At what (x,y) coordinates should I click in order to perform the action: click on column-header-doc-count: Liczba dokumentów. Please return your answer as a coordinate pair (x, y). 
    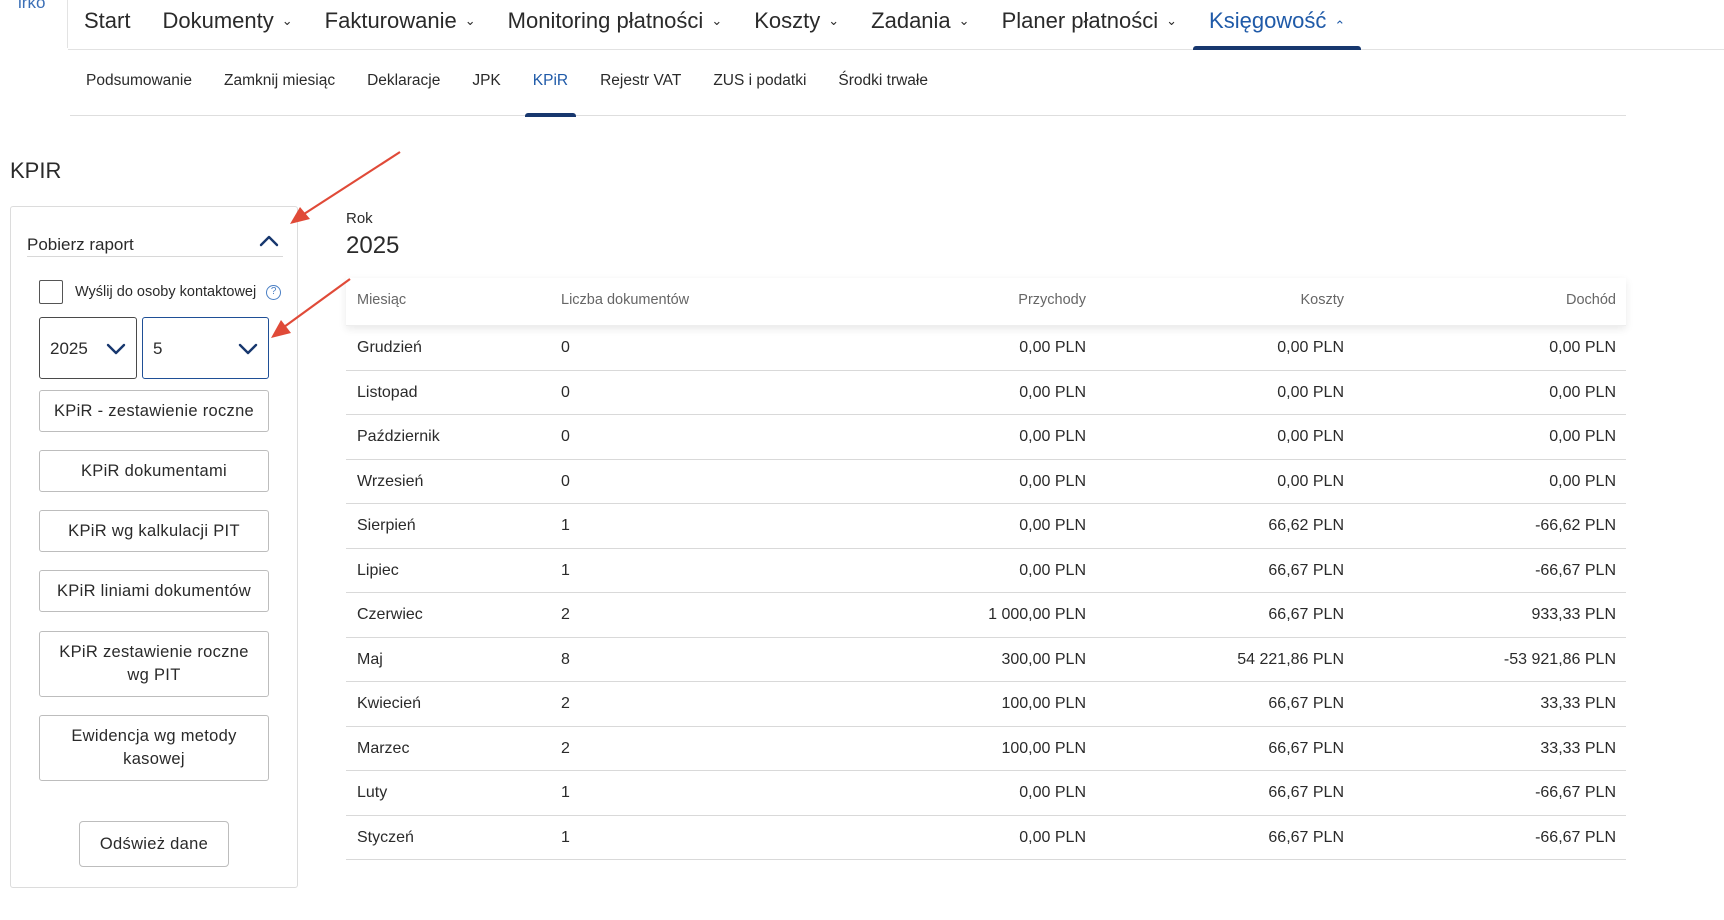
    Looking at the image, I should click on (625, 300).